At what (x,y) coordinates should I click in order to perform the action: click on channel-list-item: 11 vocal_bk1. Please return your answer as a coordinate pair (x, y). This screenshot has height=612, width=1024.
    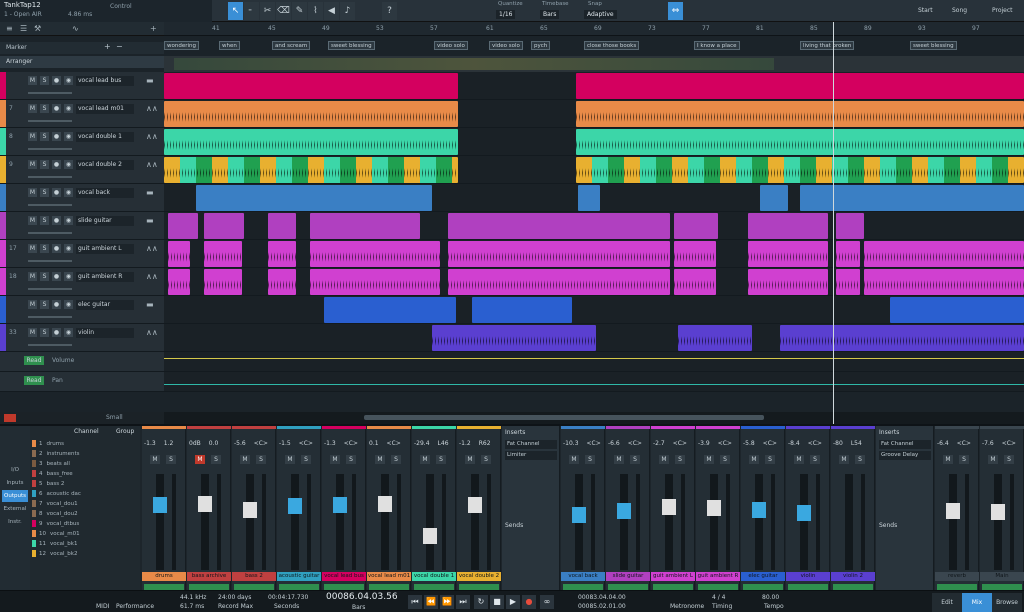
    Looking at the image, I should click on (85, 544).